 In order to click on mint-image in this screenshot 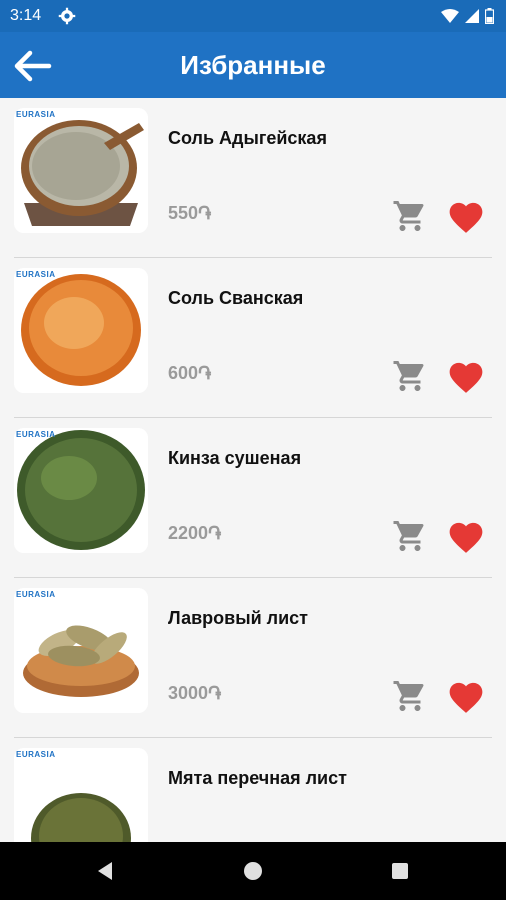, I will do `click(81, 795)`.